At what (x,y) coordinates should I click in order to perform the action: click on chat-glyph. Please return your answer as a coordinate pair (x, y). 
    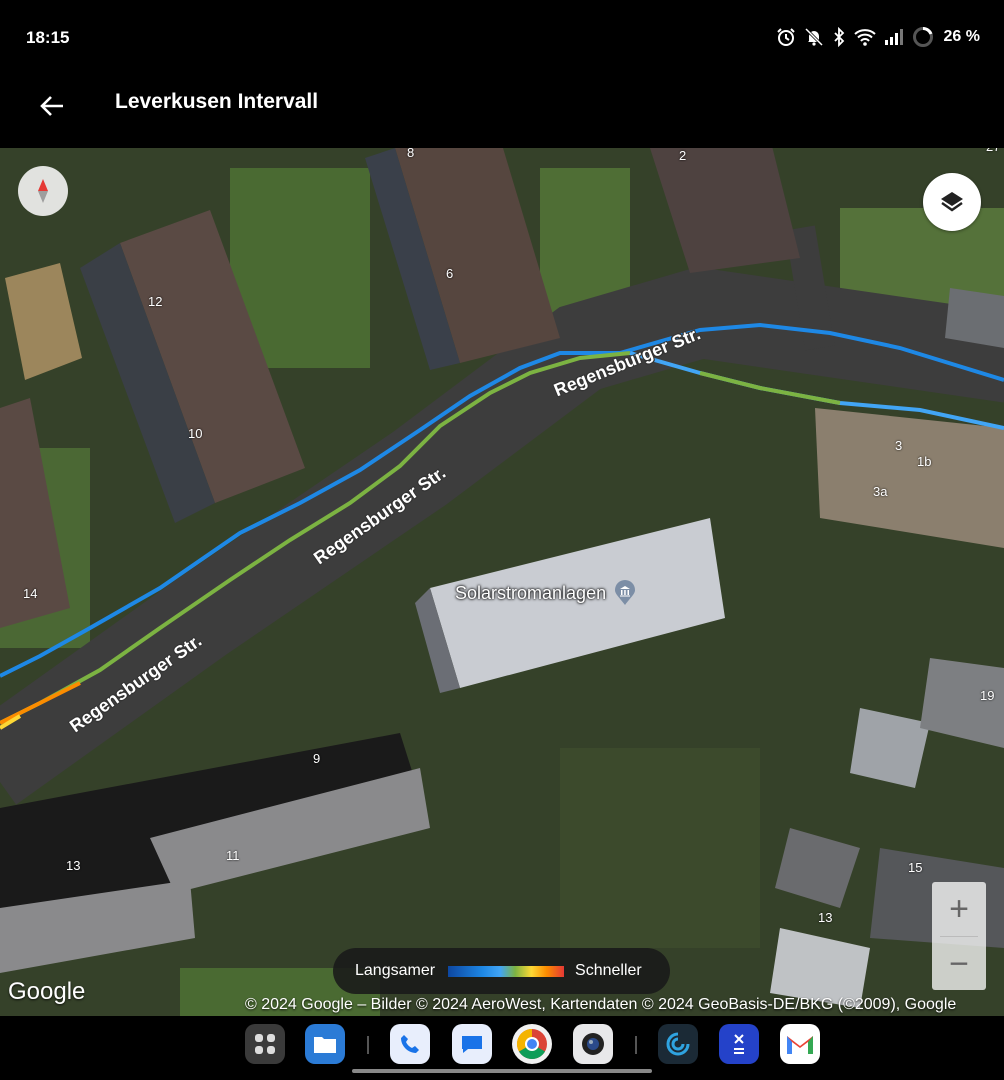
    Looking at the image, I should click on (472, 1044).